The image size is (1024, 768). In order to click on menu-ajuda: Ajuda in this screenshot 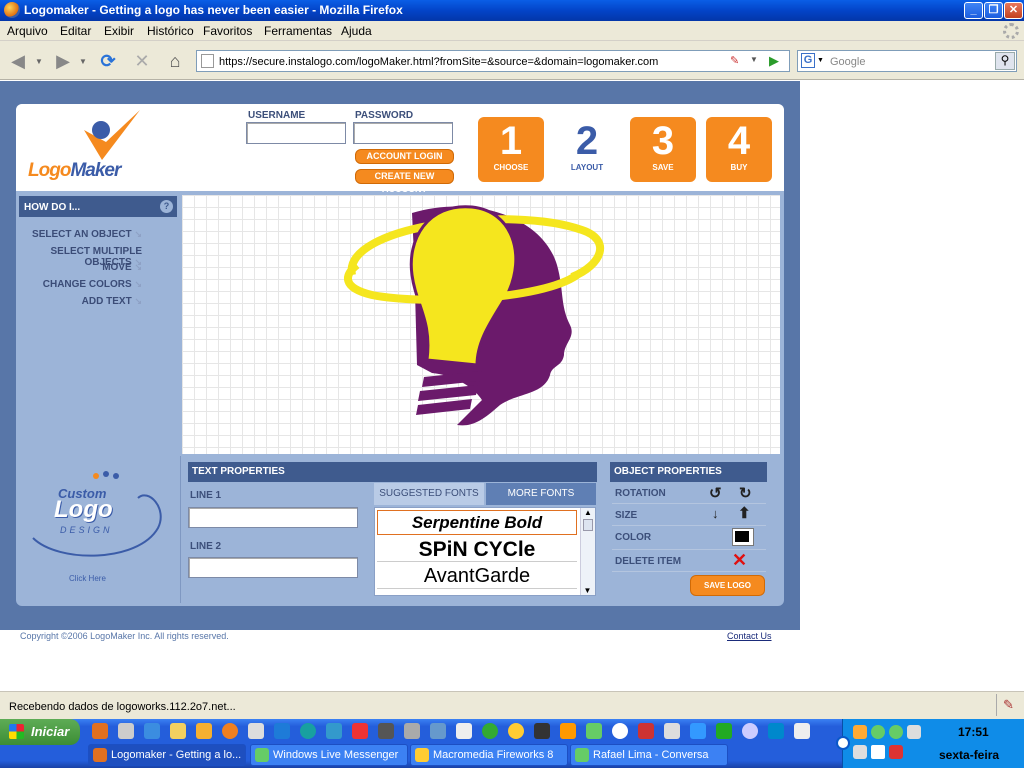, I will do `click(356, 31)`.